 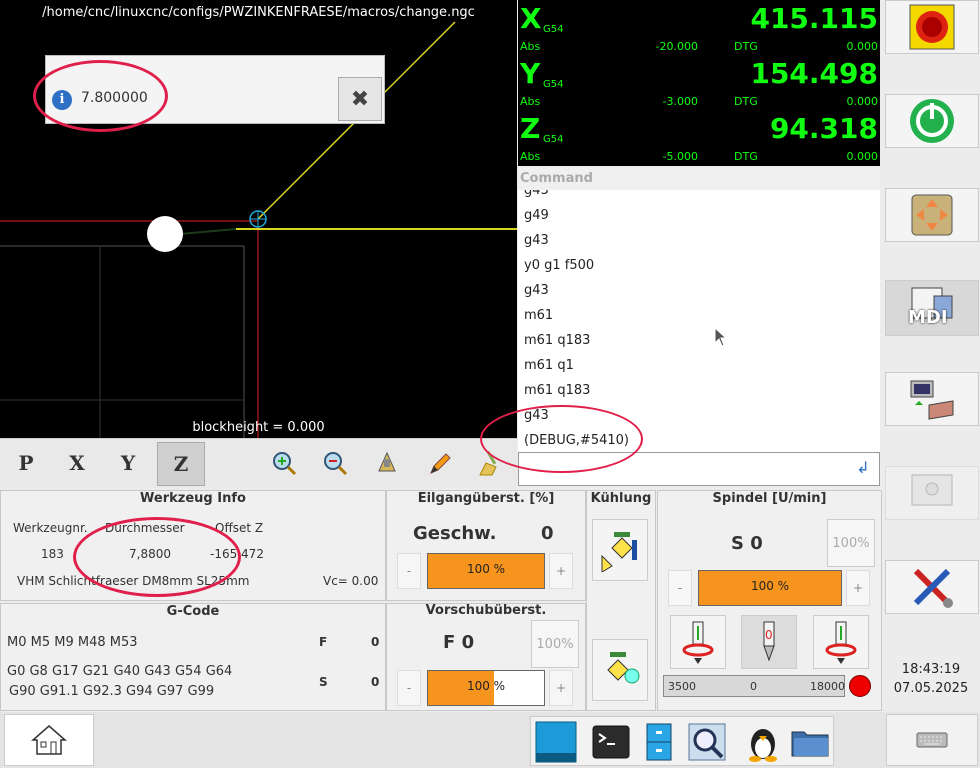 I want to click on spindle-ccw-icon, so click(x=698, y=642).